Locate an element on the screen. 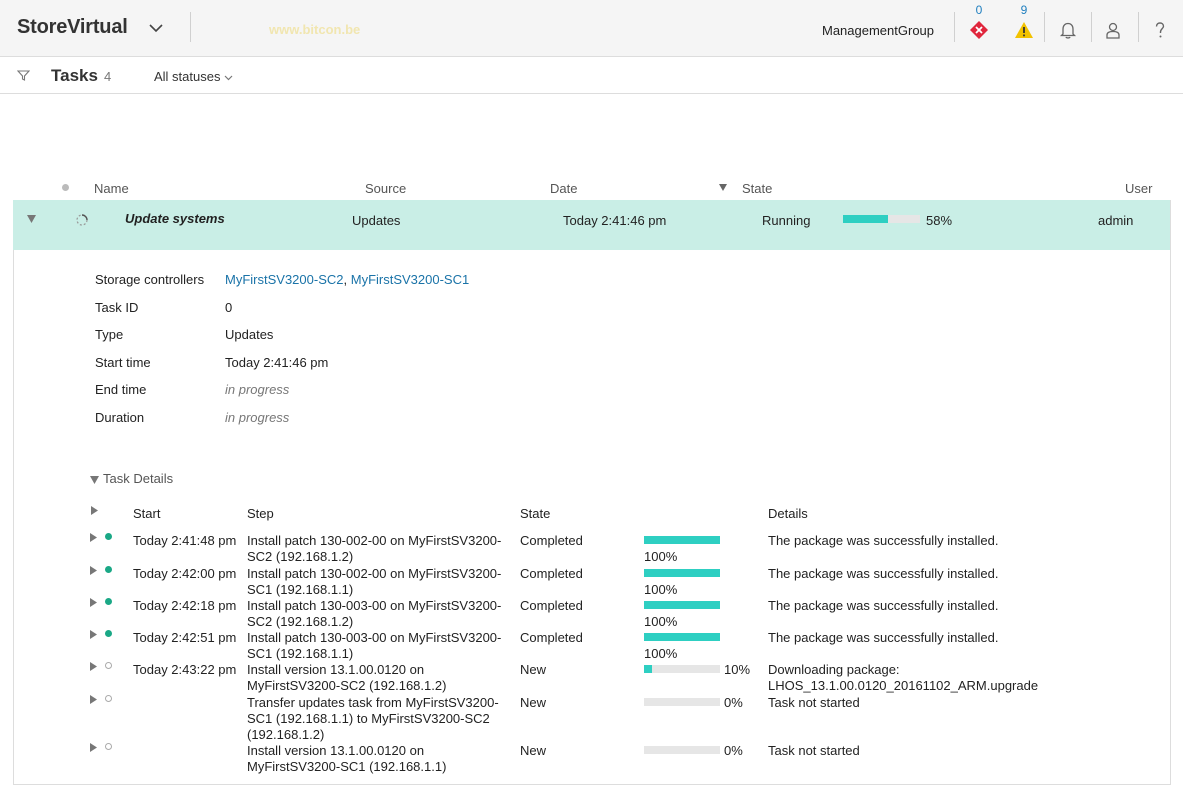 The height and width of the screenshot is (788, 1183). tasks-header-bar: Tasks 4 All statuses is located at coordinates (591, 75).